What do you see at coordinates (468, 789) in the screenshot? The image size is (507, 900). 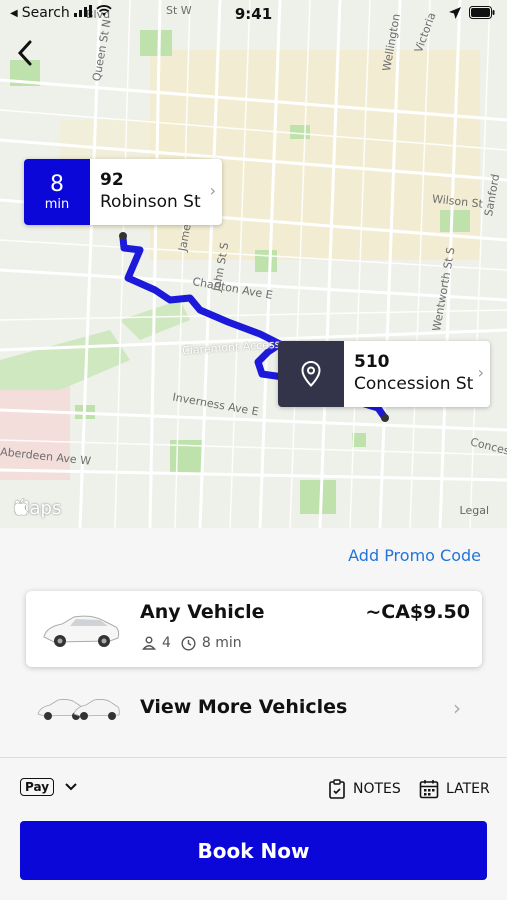 I see `later-label: LATER` at bounding box center [468, 789].